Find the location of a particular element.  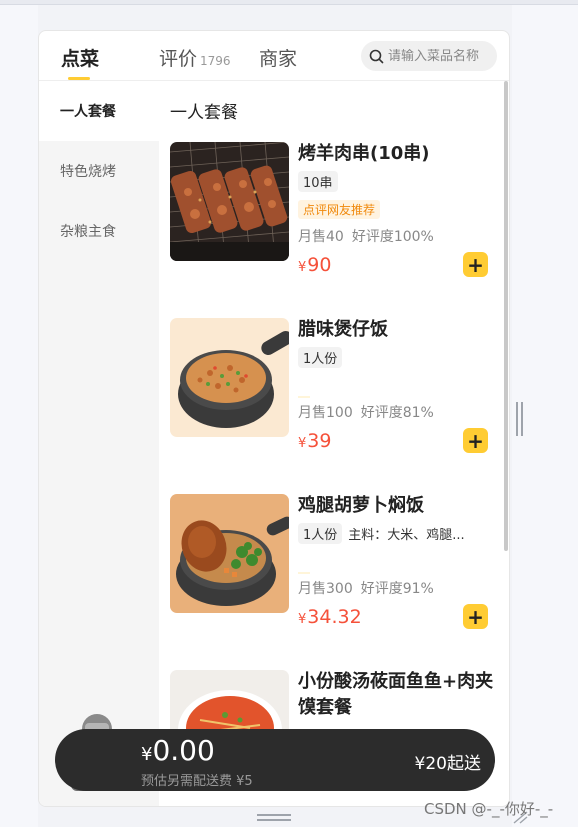

claypot-rice-icon is located at coordinates (229, 377).